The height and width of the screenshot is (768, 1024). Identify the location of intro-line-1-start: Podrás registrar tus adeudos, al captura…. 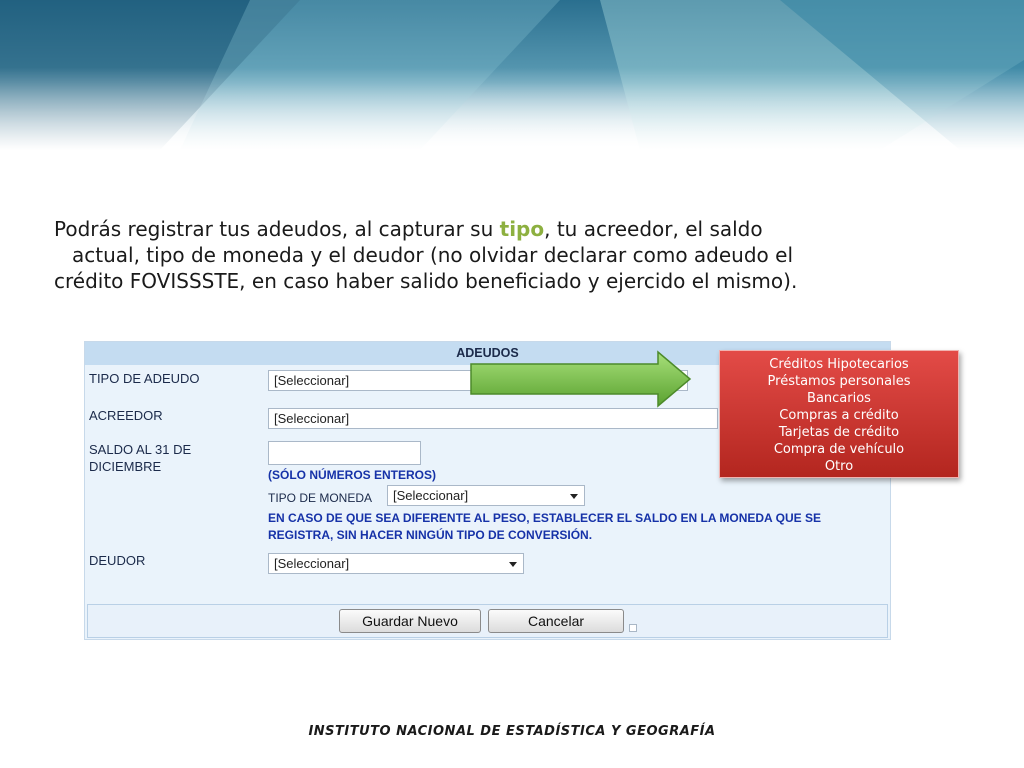
(277, 229).